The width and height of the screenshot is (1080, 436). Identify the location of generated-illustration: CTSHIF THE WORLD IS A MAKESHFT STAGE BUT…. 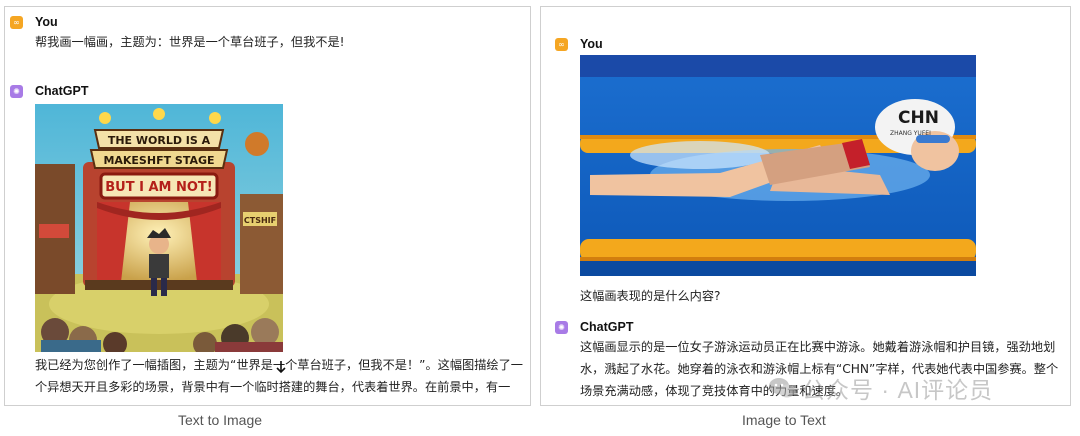
(159, 228).